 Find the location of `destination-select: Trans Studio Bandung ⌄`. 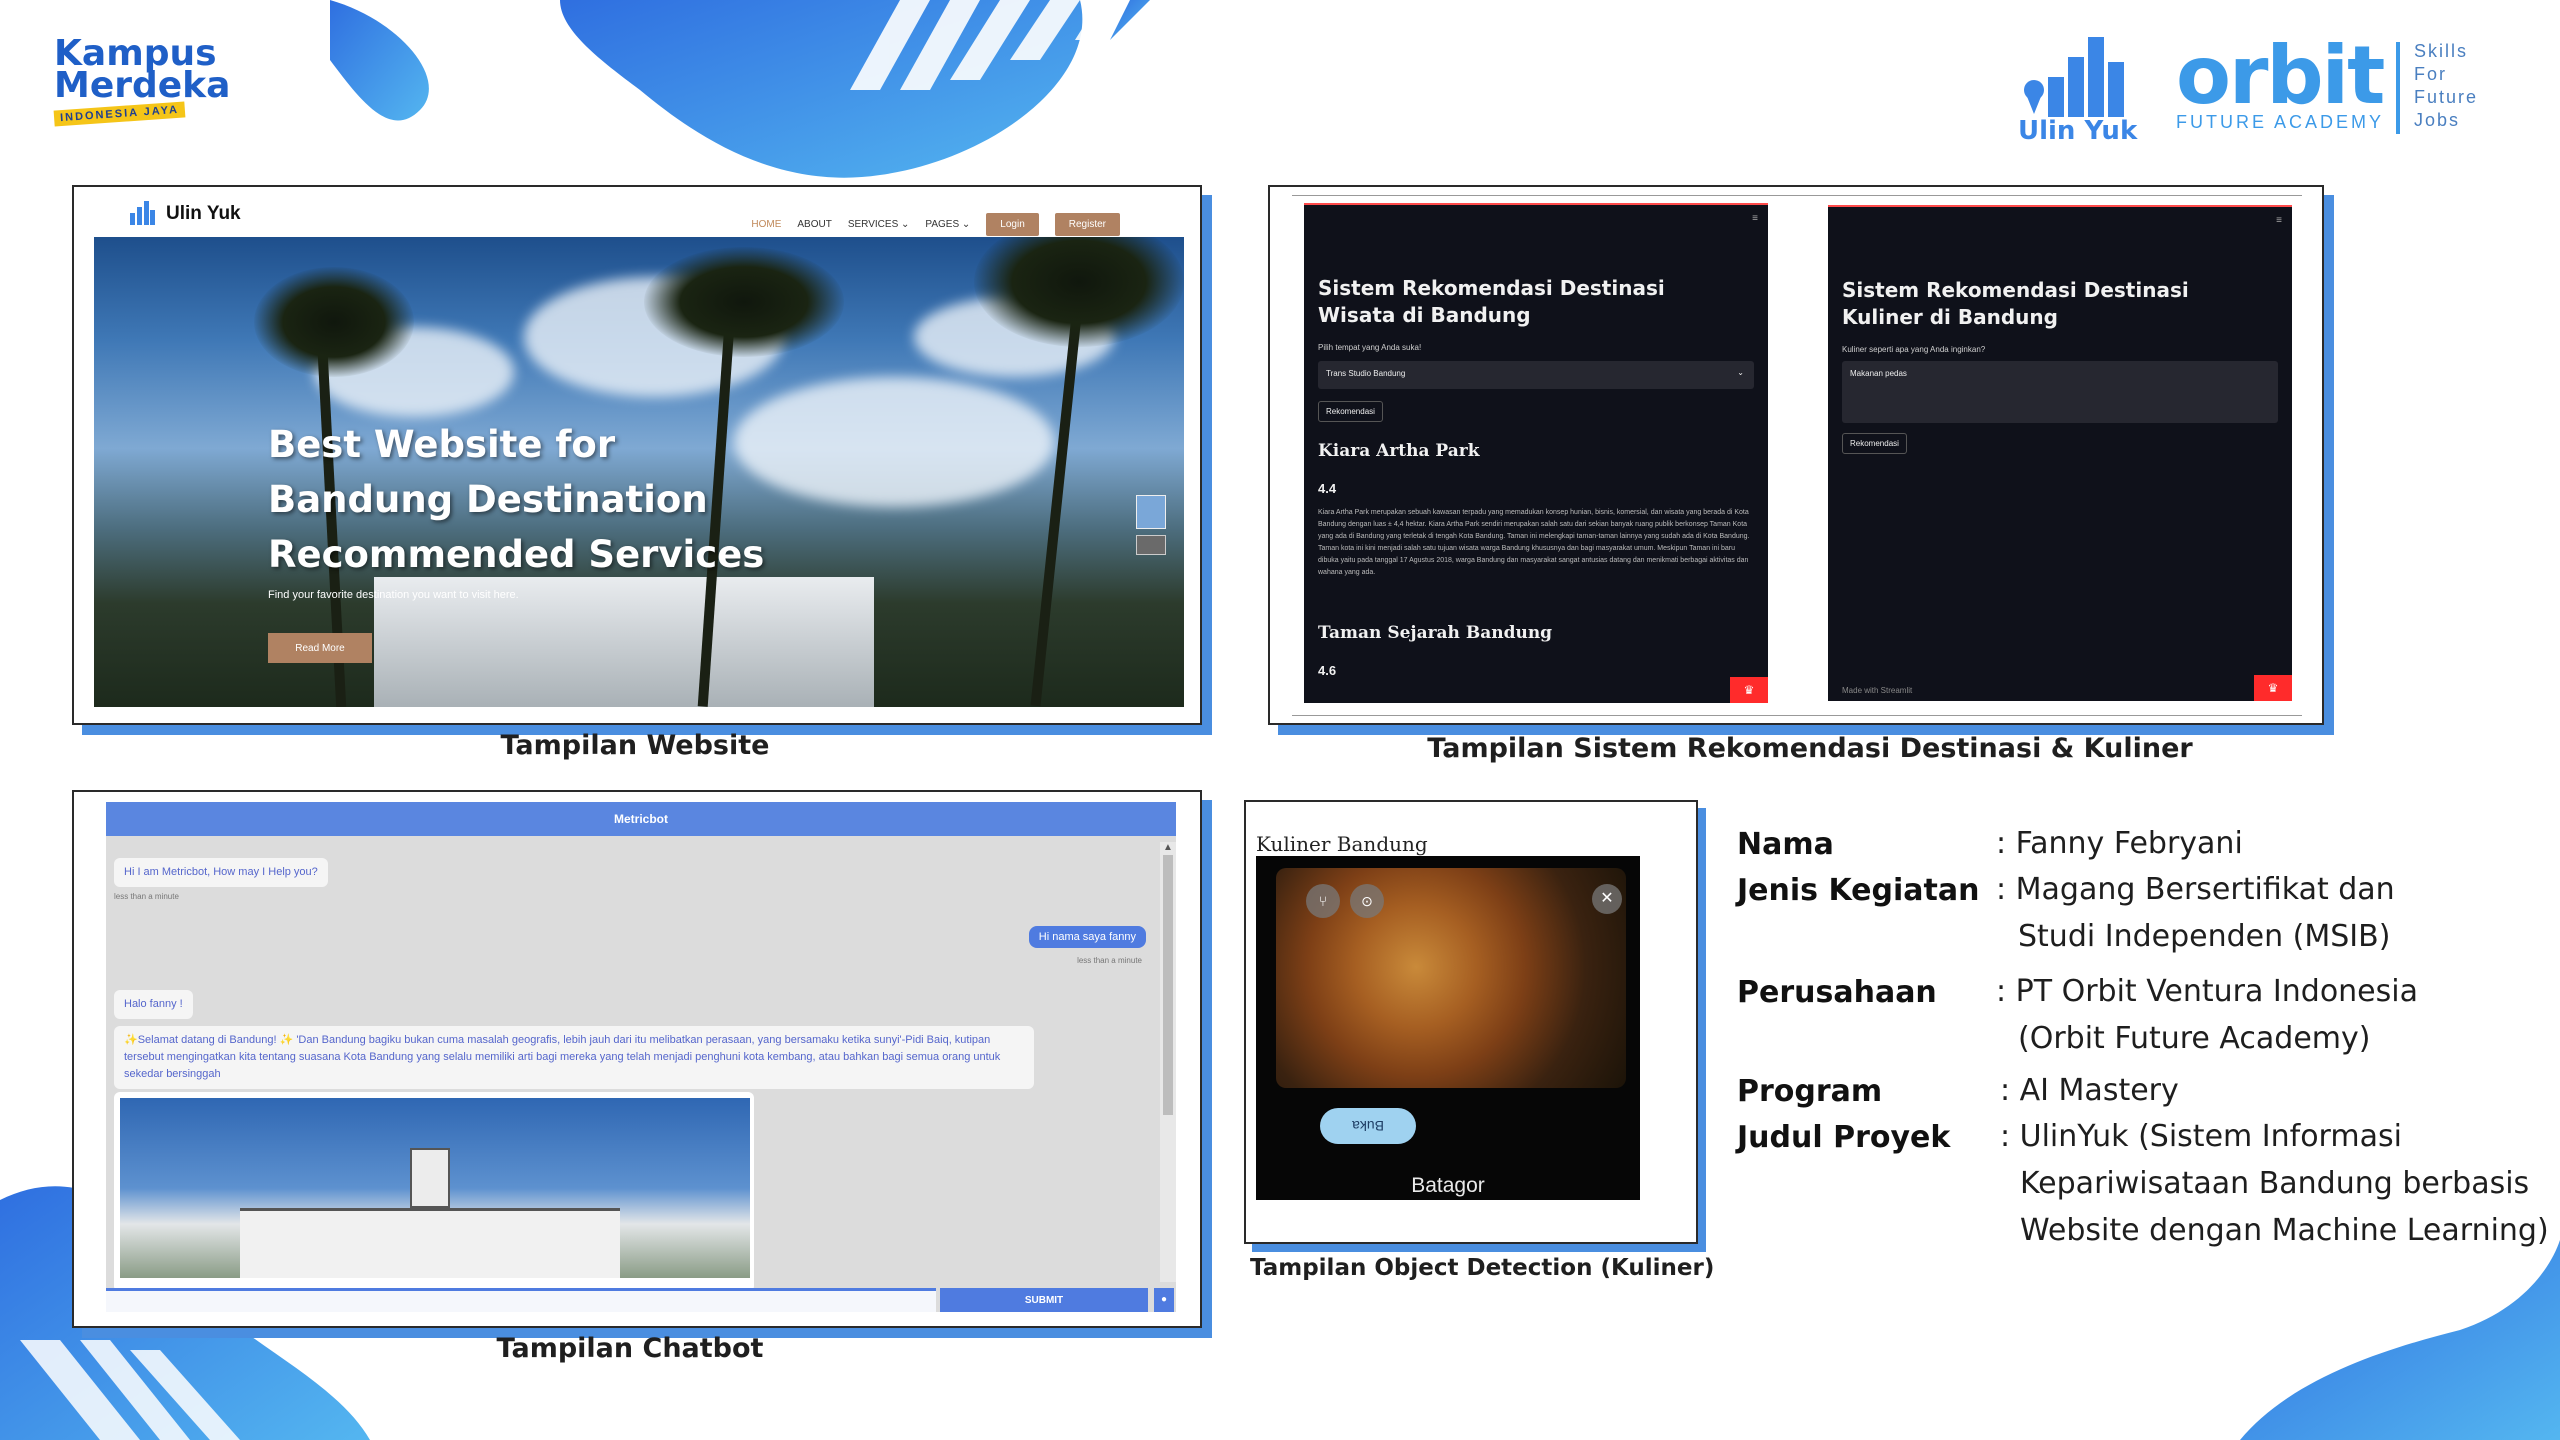

destination-select: Trans Studio Bandung ⌄ is located at coordinates (1536, 375).